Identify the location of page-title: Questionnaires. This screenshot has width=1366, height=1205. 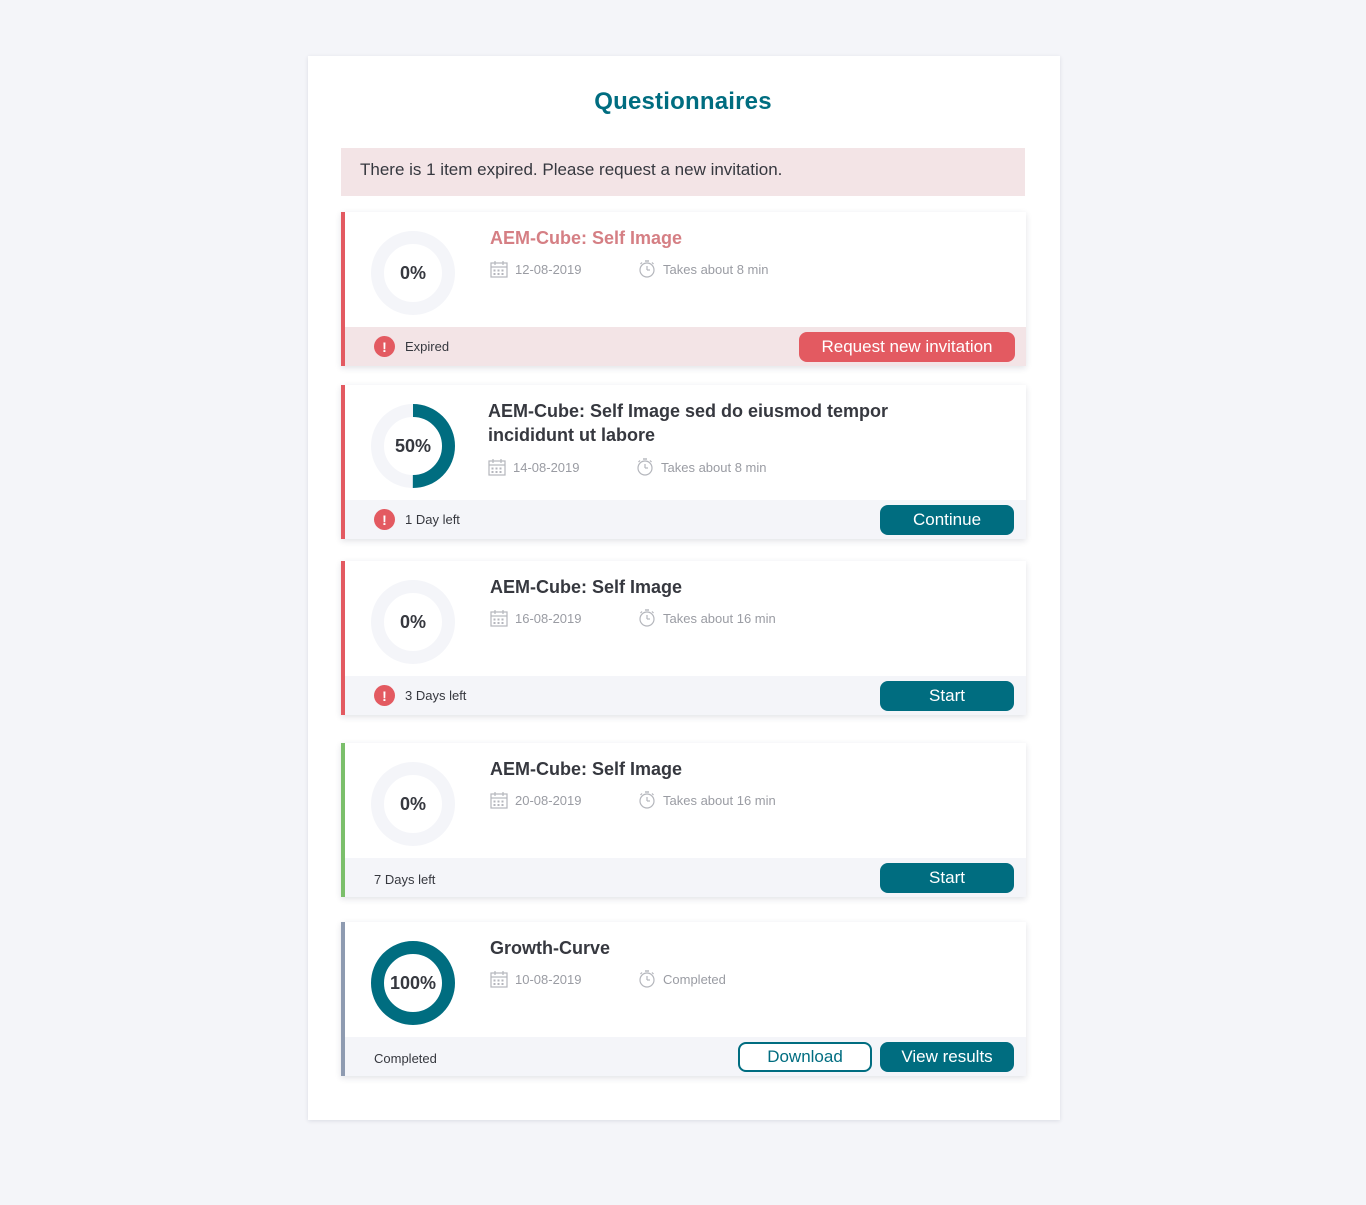
(683, 101).